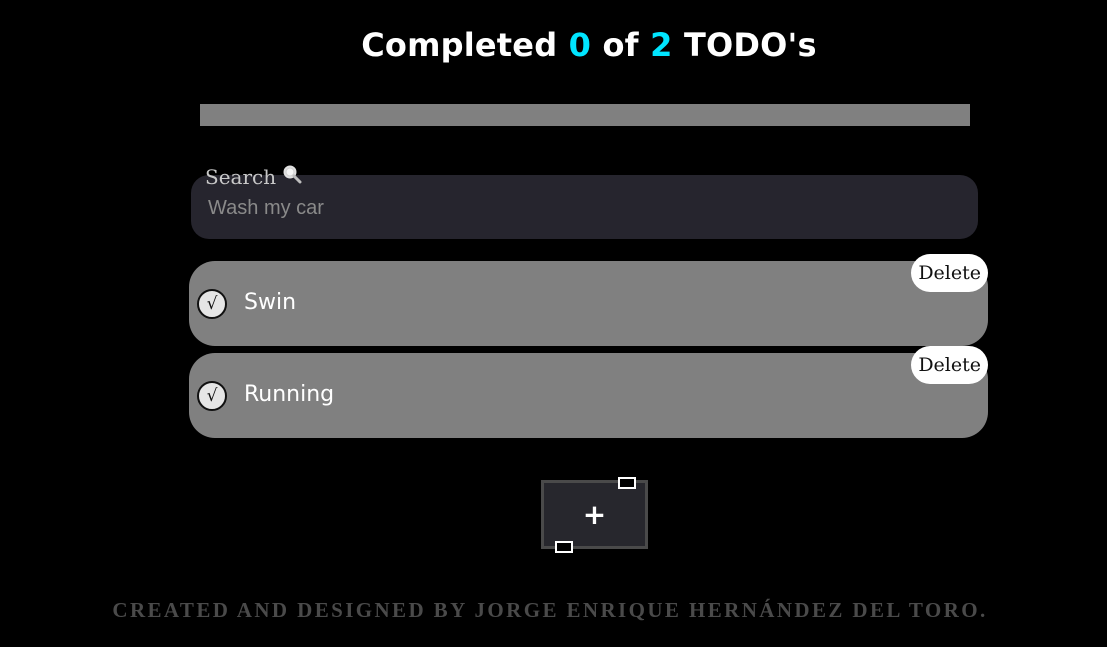 Image resolution: width=1107 pixels, height=647 pixels. What do you see at coordinates (594, 514) in the screenshot?
I see `add-todo-button: +` at bounding box center [594, 514].